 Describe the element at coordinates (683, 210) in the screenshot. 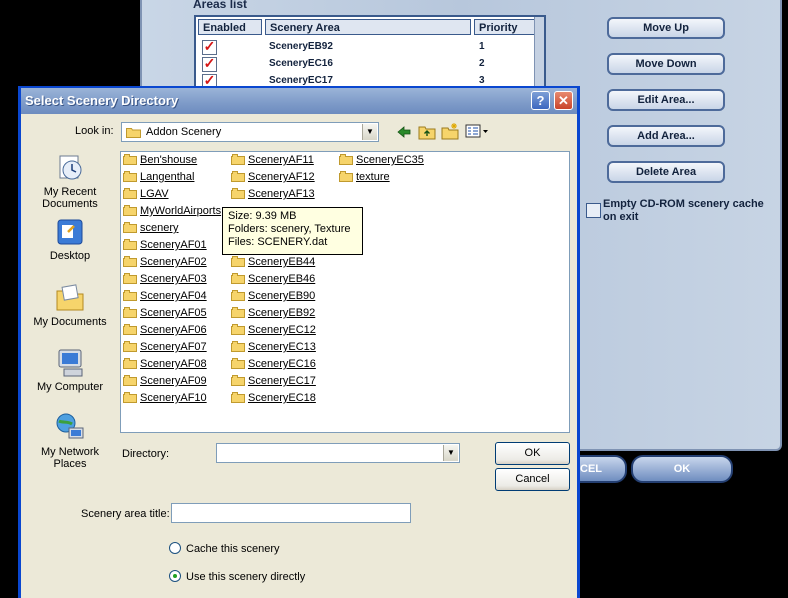

I see `empty-cache-label: Empty CD-ROM scenery cache on exit` at that location.